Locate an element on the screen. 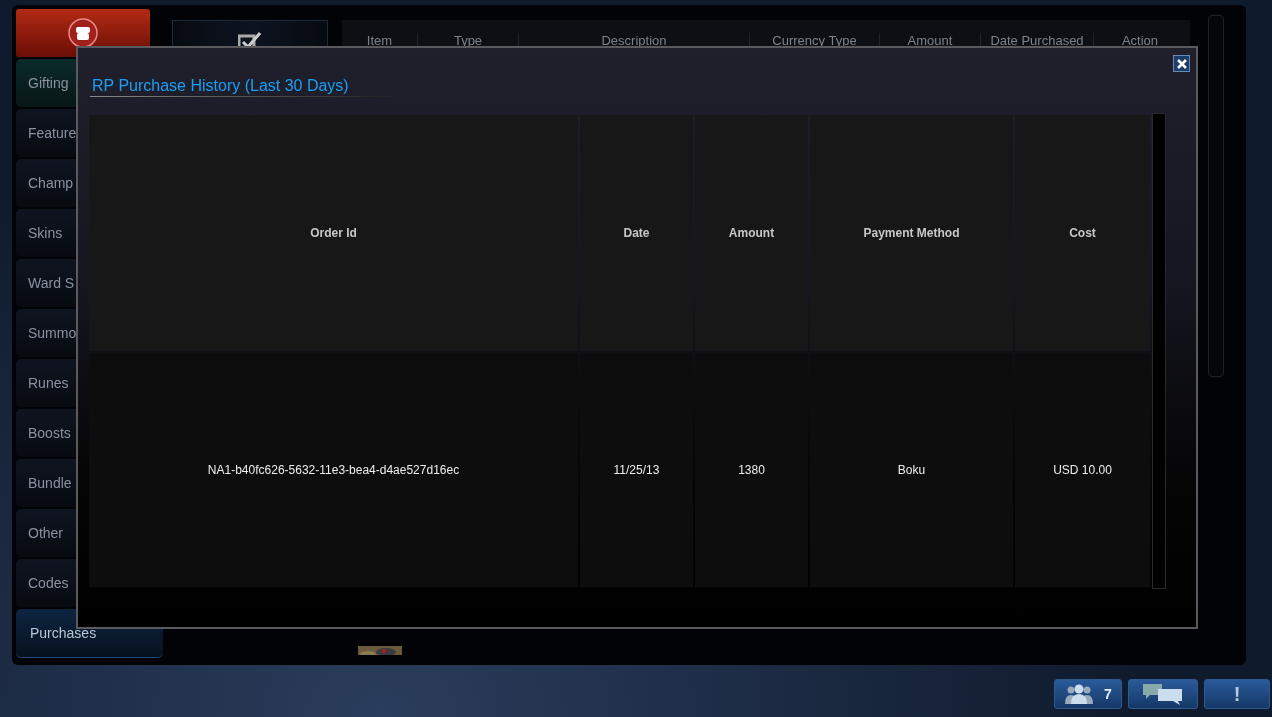  table-cell: 1380 is located at coordinates (751, 470).